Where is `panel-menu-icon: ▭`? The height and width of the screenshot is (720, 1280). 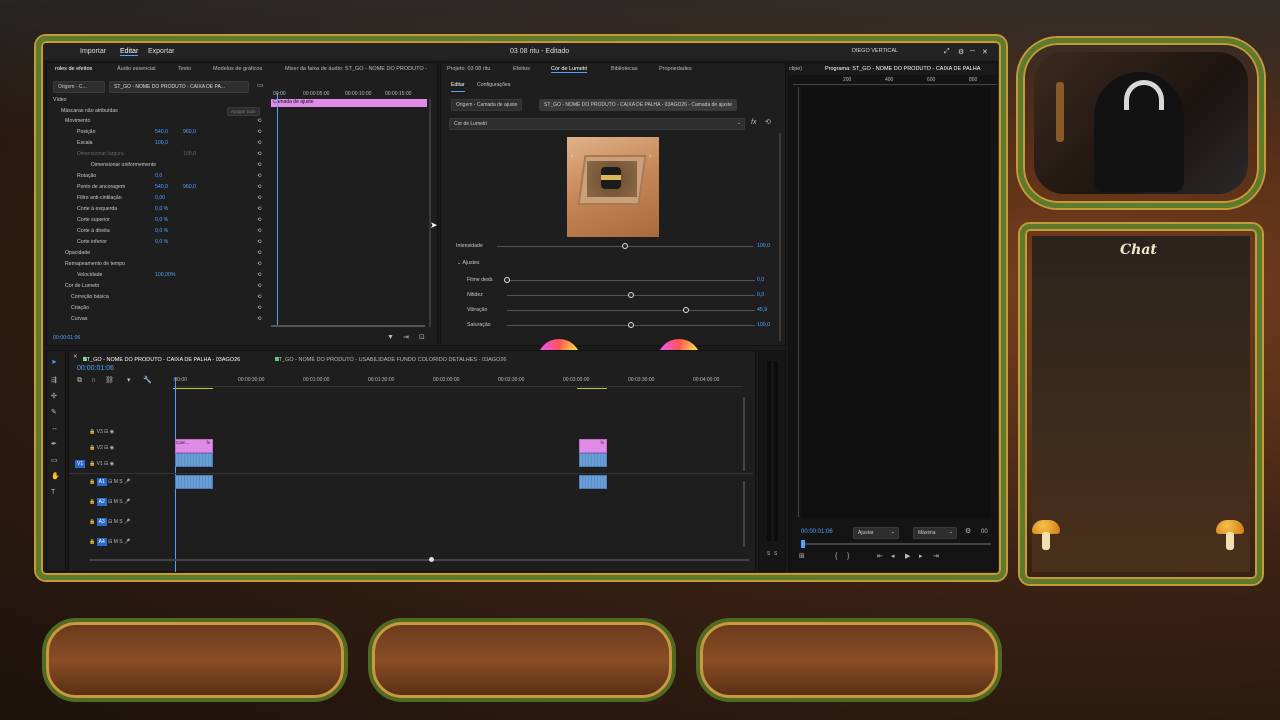
panel-menu-icon: ▭ is located at coordinates (260, 86).